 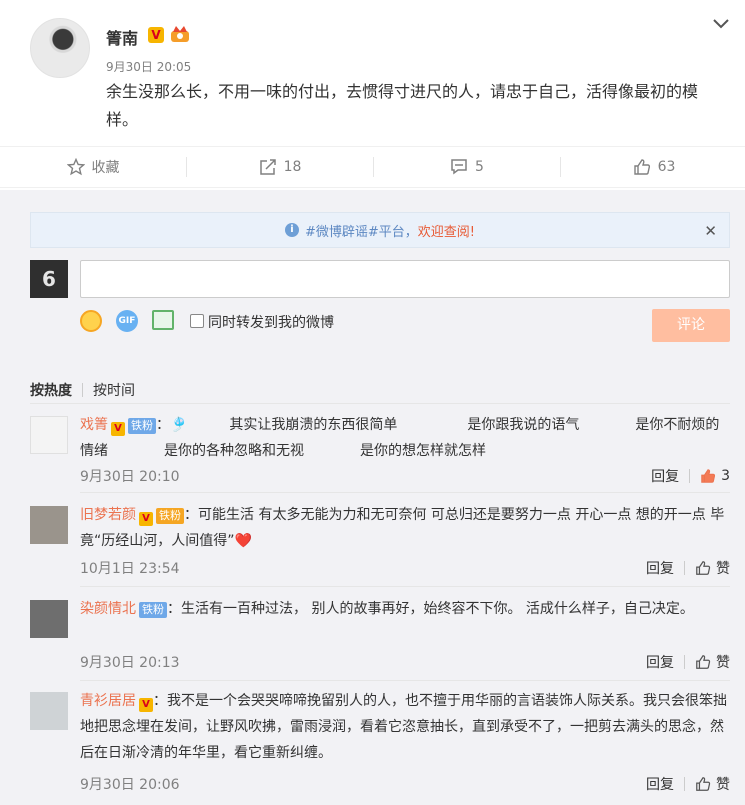 What do you see at coordinates (51, 391) in the screenshot?
I see `tab-sort-hot: 按热度` at bounding box center [51, 391].